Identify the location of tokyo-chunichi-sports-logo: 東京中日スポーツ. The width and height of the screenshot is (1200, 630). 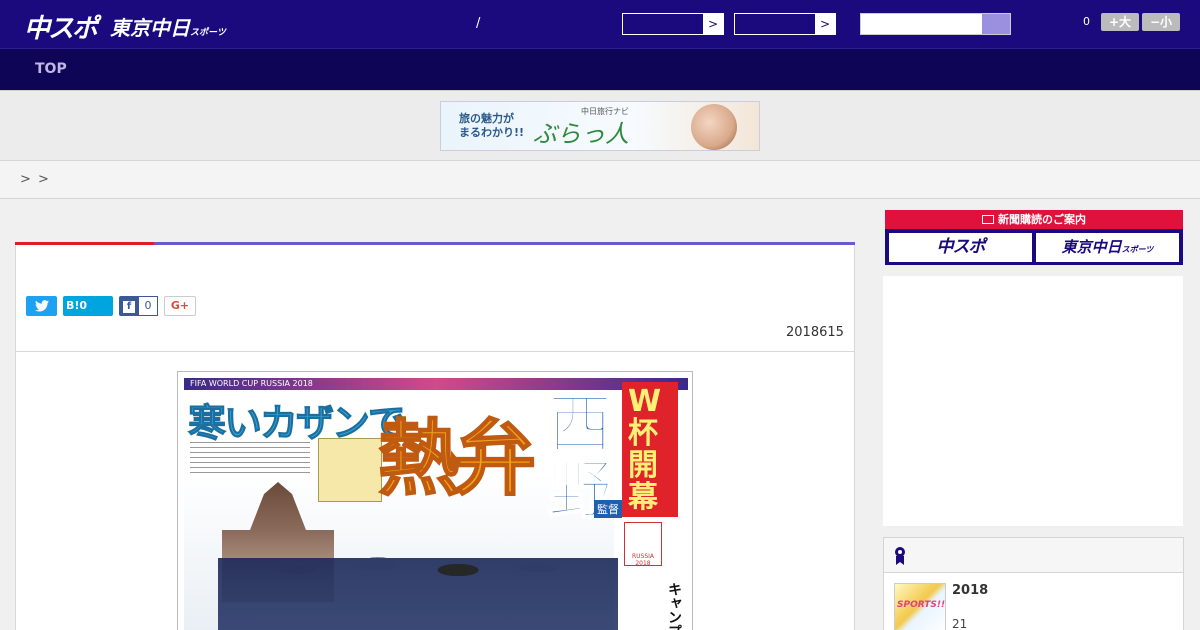
(168, 26).